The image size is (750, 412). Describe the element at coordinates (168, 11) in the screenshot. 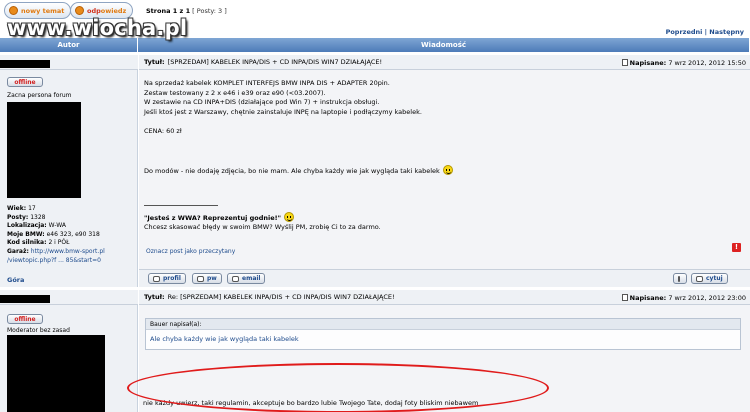

I see `page-indicator: Strona 1 z 1` at that location.